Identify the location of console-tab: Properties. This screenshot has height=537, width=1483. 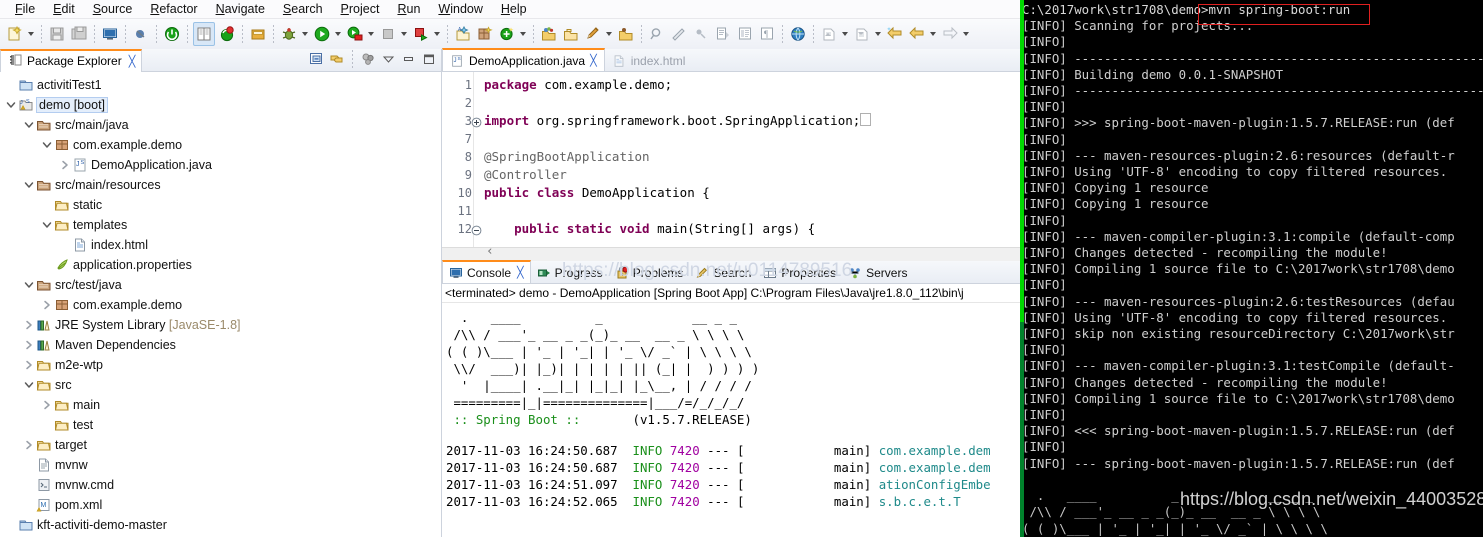
(799, 272).